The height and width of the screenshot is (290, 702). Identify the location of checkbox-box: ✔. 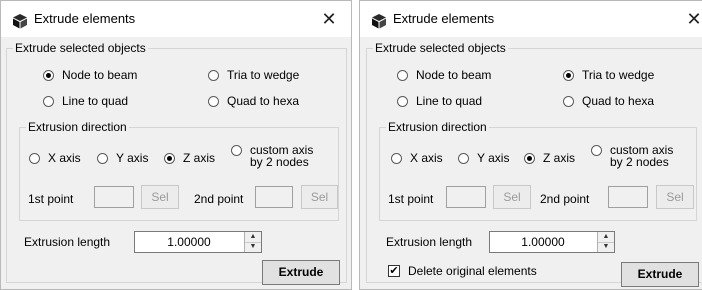
(394, 271).